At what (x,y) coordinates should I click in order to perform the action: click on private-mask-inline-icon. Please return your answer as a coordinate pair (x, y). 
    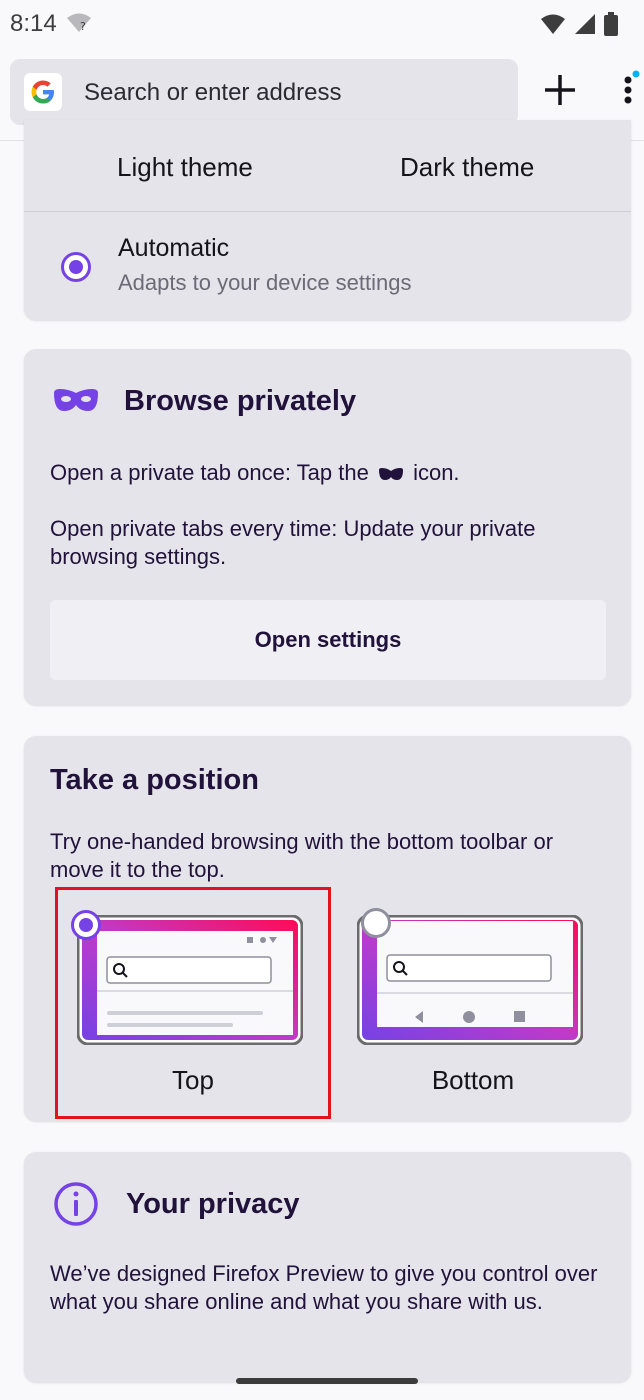
    Looking at the image, I should click on (390, 474).